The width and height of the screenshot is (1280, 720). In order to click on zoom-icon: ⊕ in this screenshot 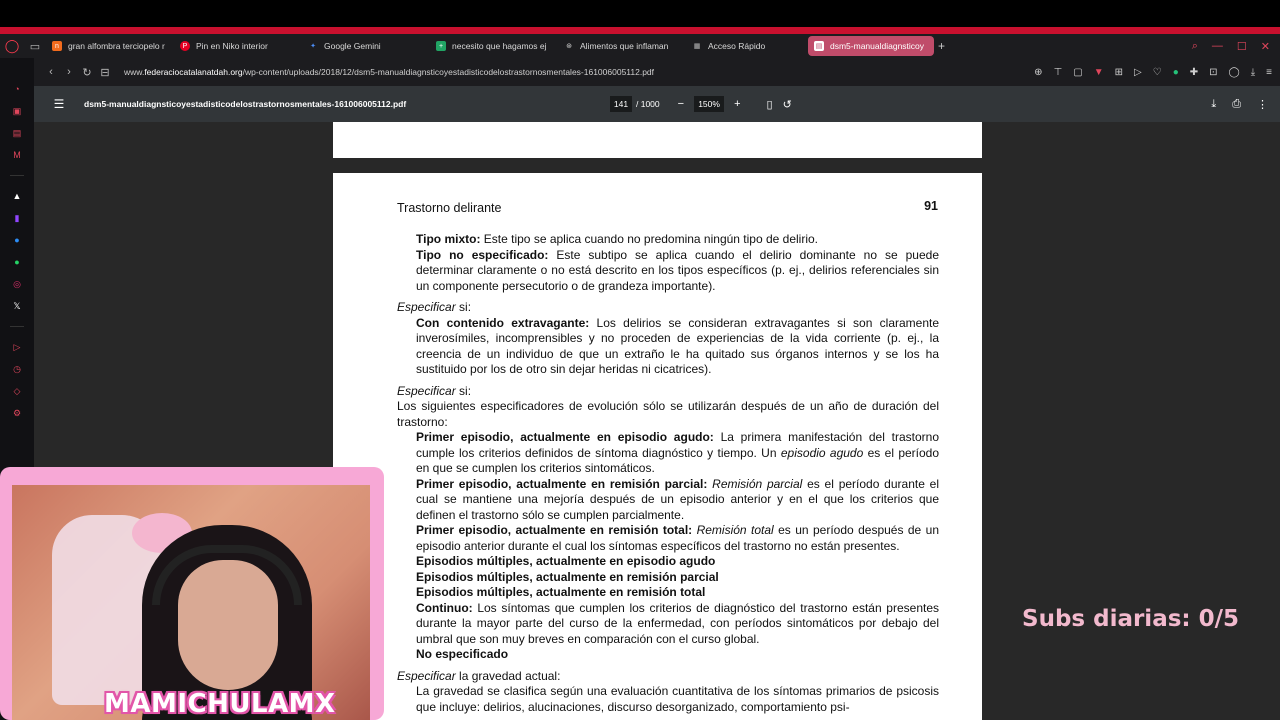, I will do `click(1038, 72)`.